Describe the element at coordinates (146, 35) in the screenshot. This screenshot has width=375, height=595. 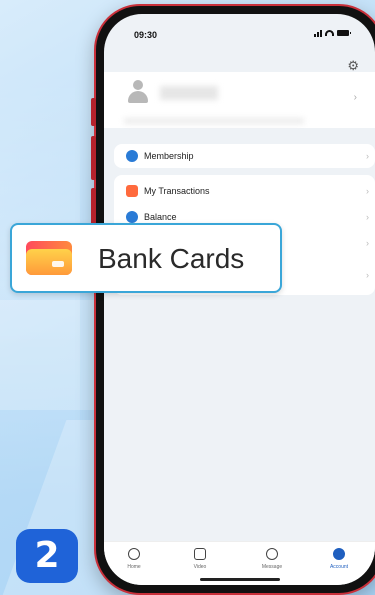
I see `status-time: 09:30` at that location.